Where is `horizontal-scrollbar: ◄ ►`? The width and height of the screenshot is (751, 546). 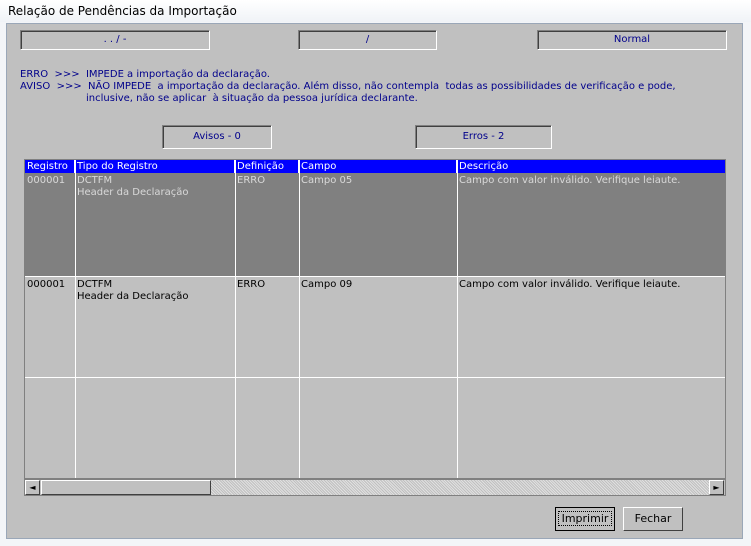 horizontal-scrollbar: ◄ ► is located at coordinates (375, 487).